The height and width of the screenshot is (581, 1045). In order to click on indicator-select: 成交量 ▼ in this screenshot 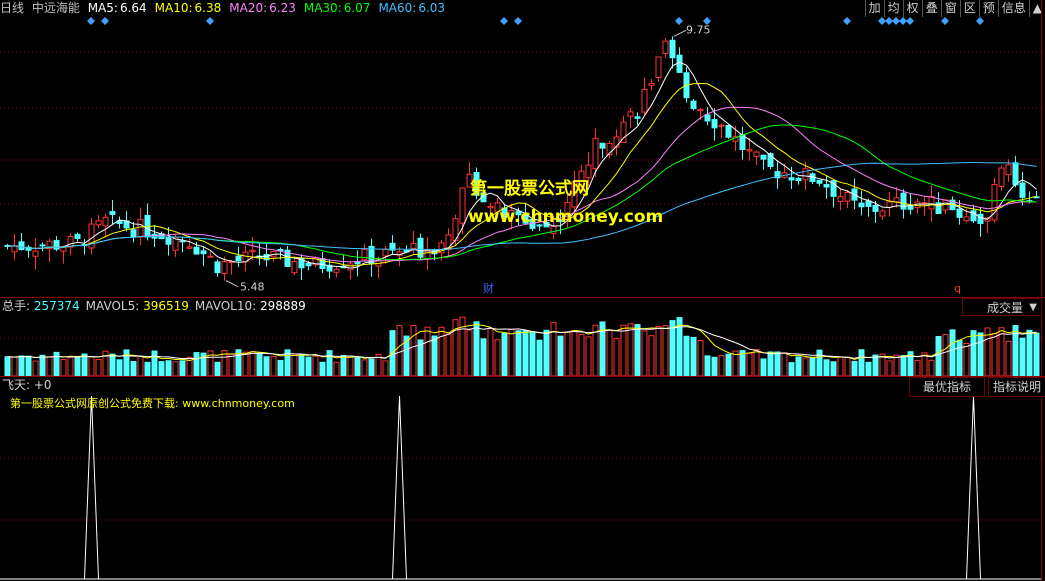, I will do `click(1002, 307)`.